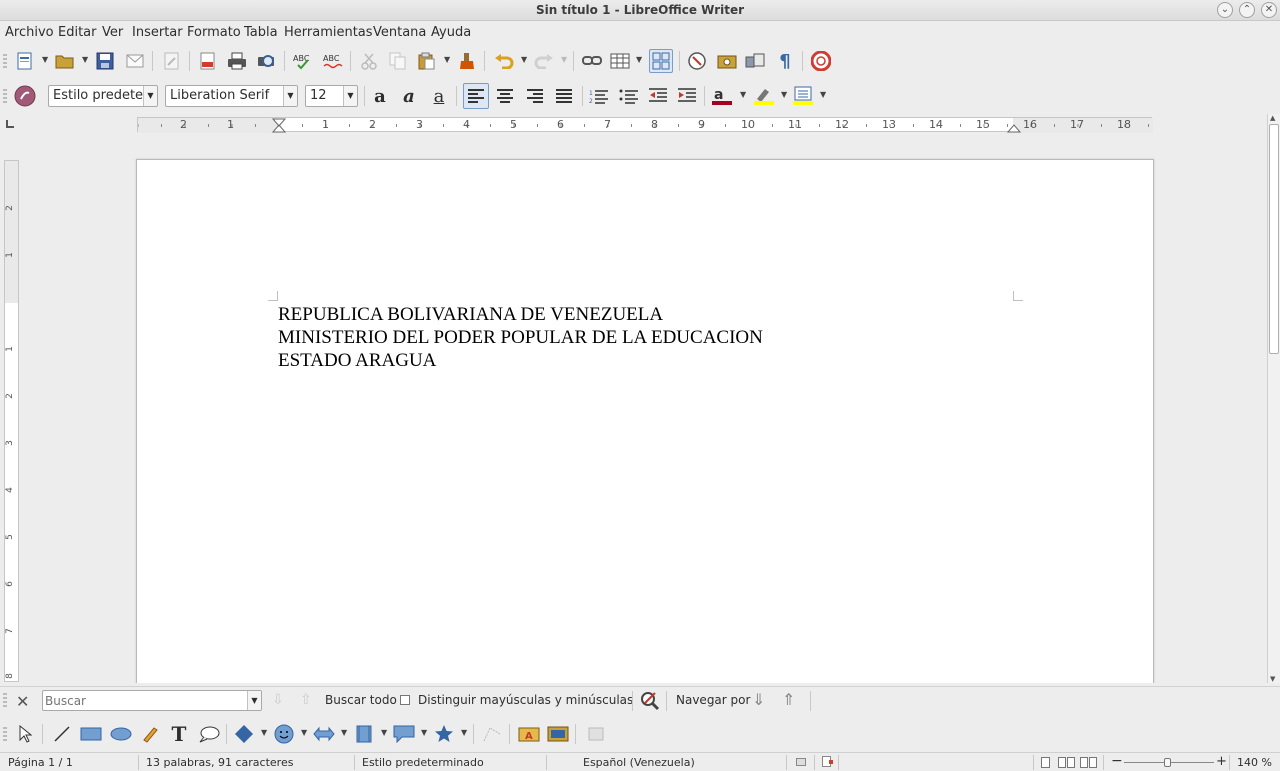 The height and width of the screenshot is (771, 1280). I want to click on text-box-icon: T, so click(179, 734).